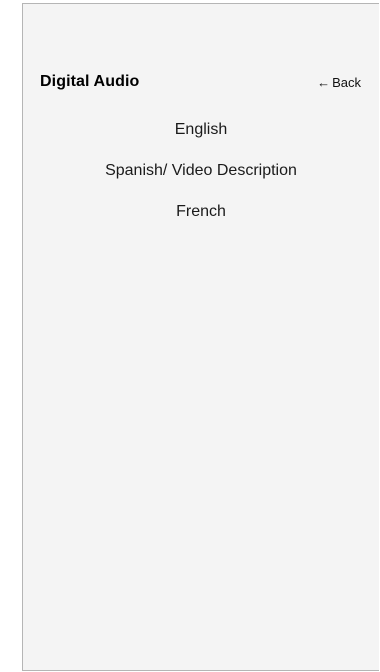 Image resolution: width=380 pixels, height=672 pixels. Describe the element at coordinates (346, 82) in the screenshot. I see `back-label: Back` at that location.